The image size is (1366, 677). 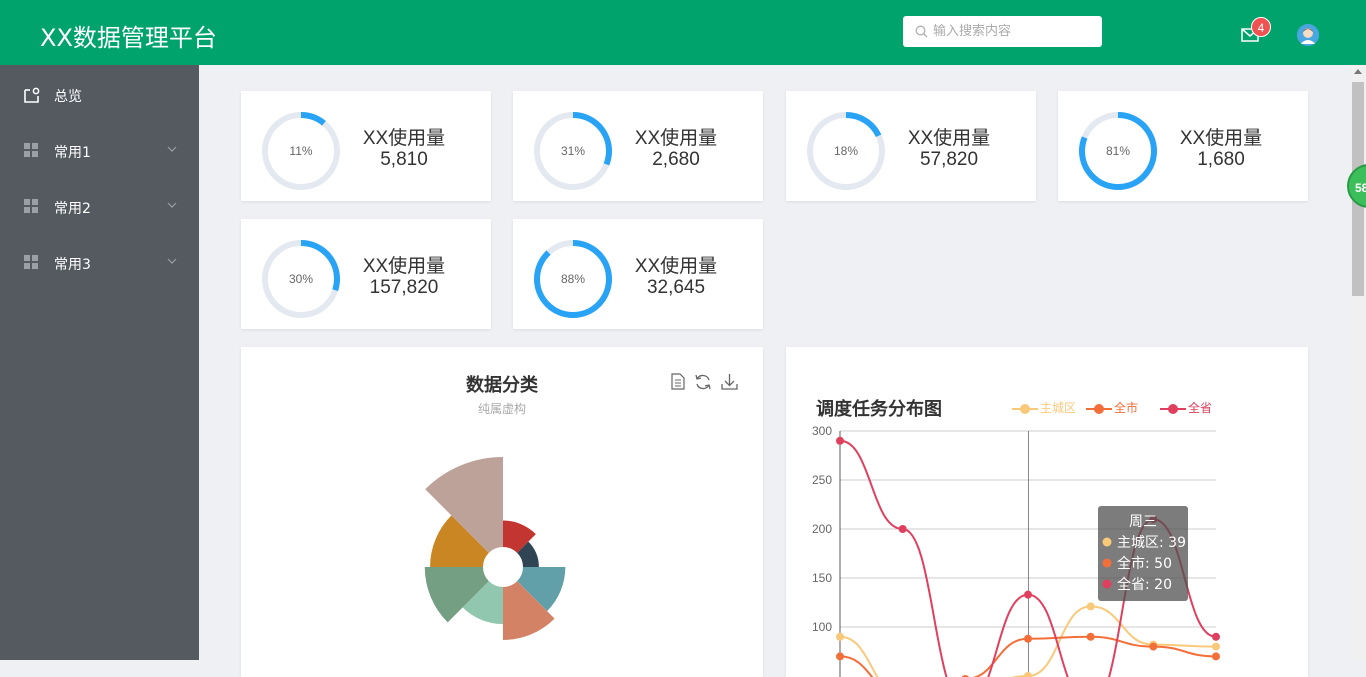 I want to click on y-tick-label: 300, so click(x=822, y=431).